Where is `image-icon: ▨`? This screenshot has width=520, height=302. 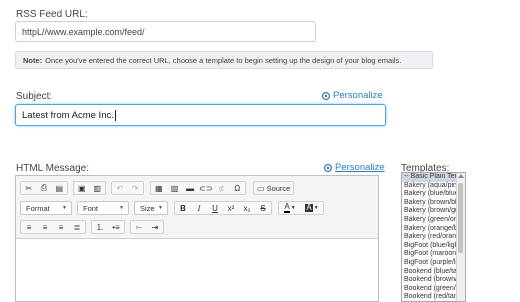 image-icon: ▨ is located at coordinates (175, 188).